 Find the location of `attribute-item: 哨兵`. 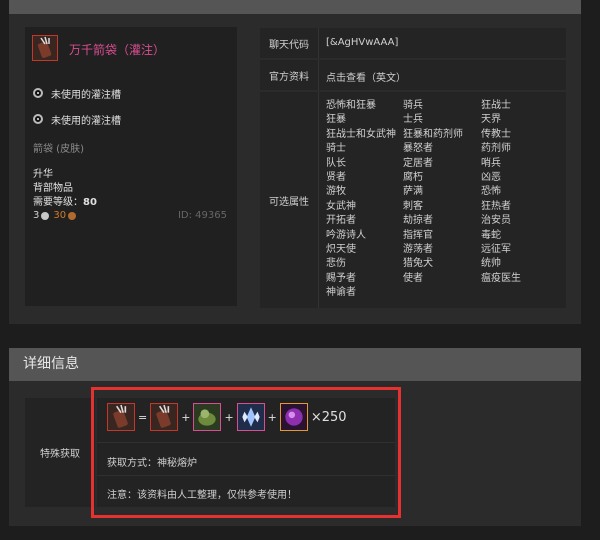

attribute-item: 哨兵 is located at coordinates (491, 163).